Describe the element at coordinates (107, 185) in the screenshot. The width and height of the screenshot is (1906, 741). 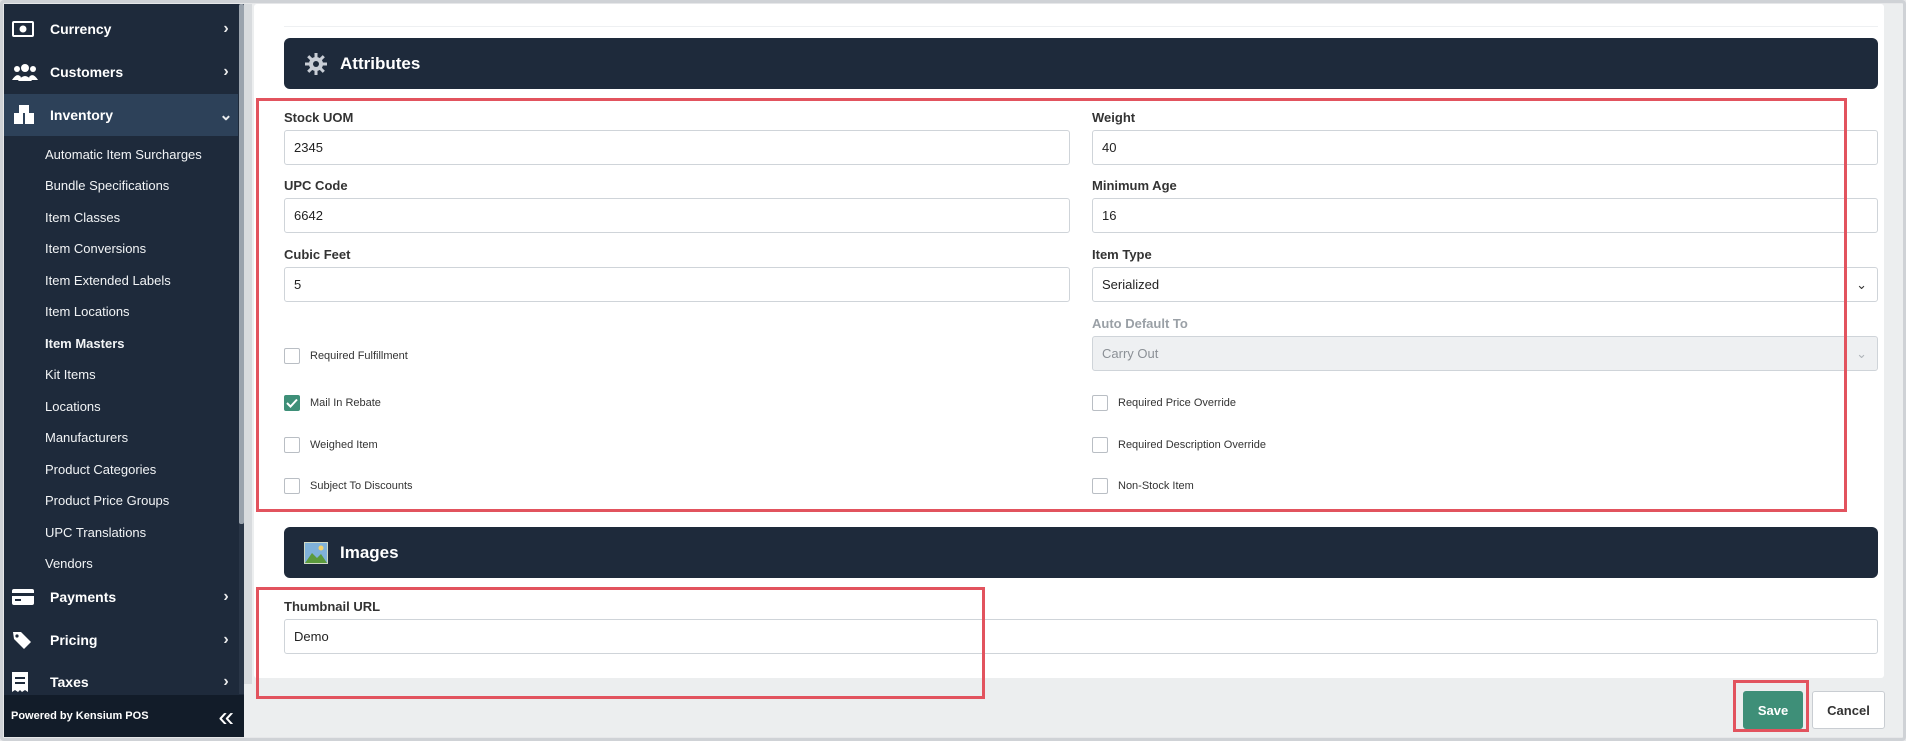
I see `sidebar-subitem: Bundle Specifications` at that location.